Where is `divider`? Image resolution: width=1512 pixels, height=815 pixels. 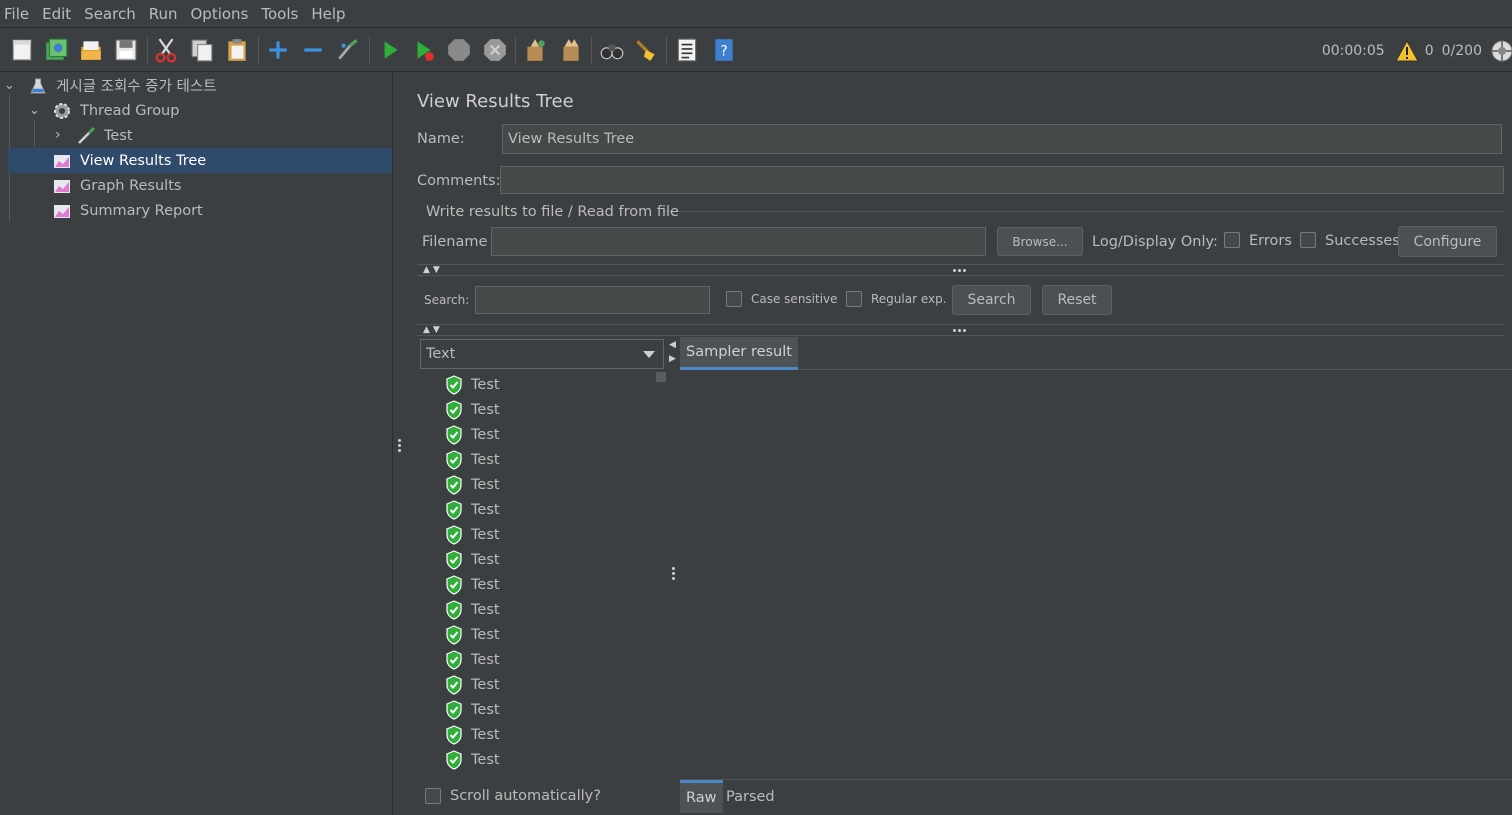
divider is located at coordinates (1095, 369).